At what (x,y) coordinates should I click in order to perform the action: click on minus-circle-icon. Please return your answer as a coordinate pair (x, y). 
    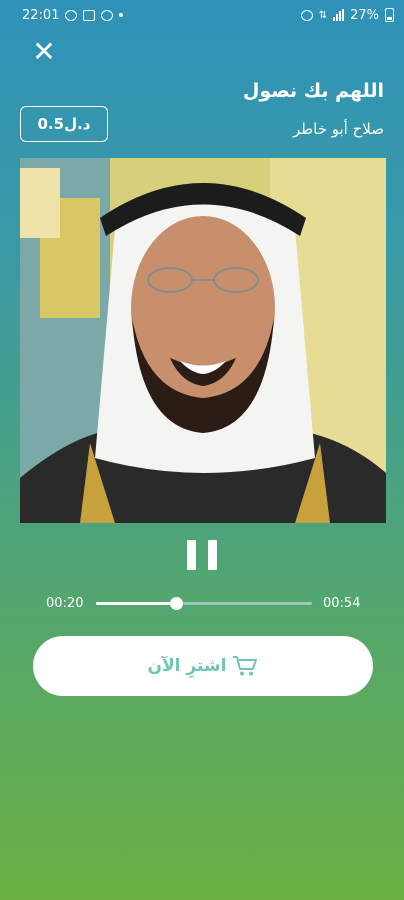
    Looking at the image, I should click on (107, 15).